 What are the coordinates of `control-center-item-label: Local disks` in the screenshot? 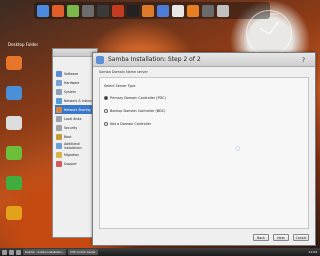 It's located at (73, 118).